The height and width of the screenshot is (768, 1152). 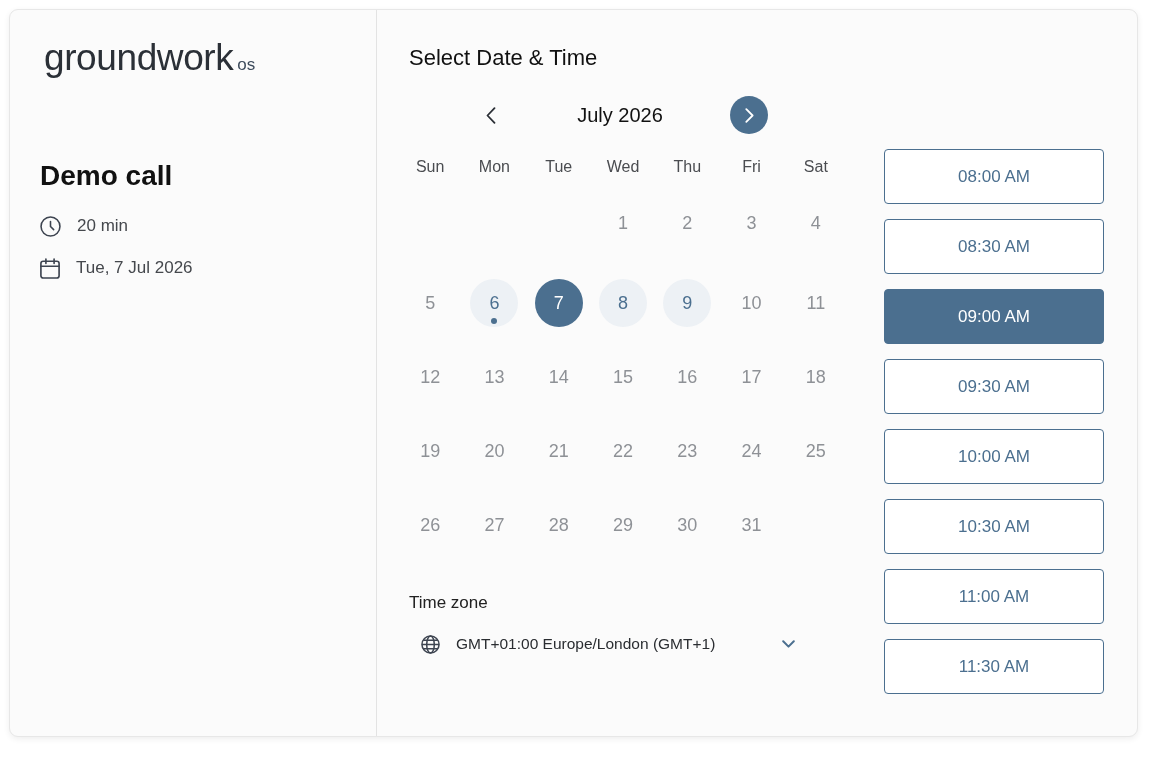 I want to click on calendar-day: 9, so click(x=687, y=303).